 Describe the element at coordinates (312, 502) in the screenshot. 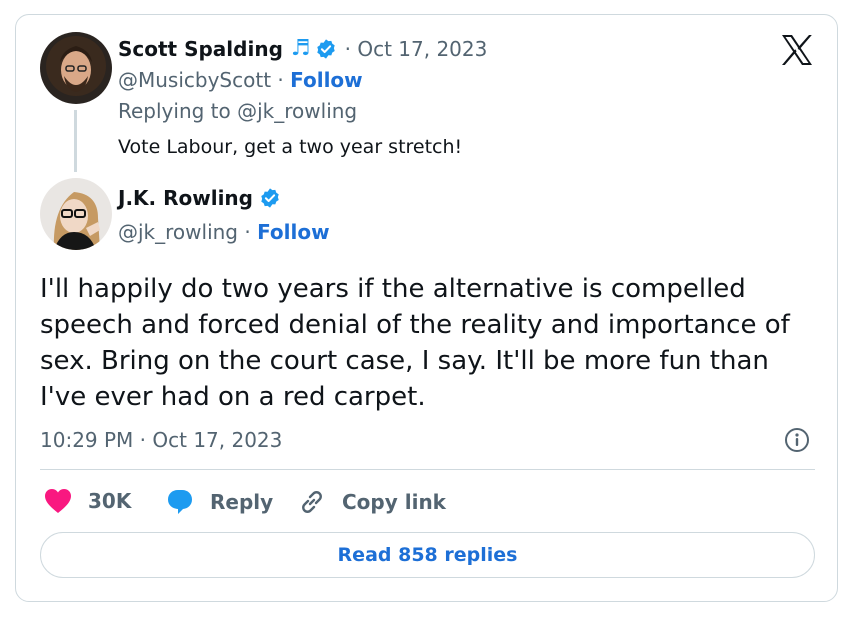

I see `link-icon` at that location.